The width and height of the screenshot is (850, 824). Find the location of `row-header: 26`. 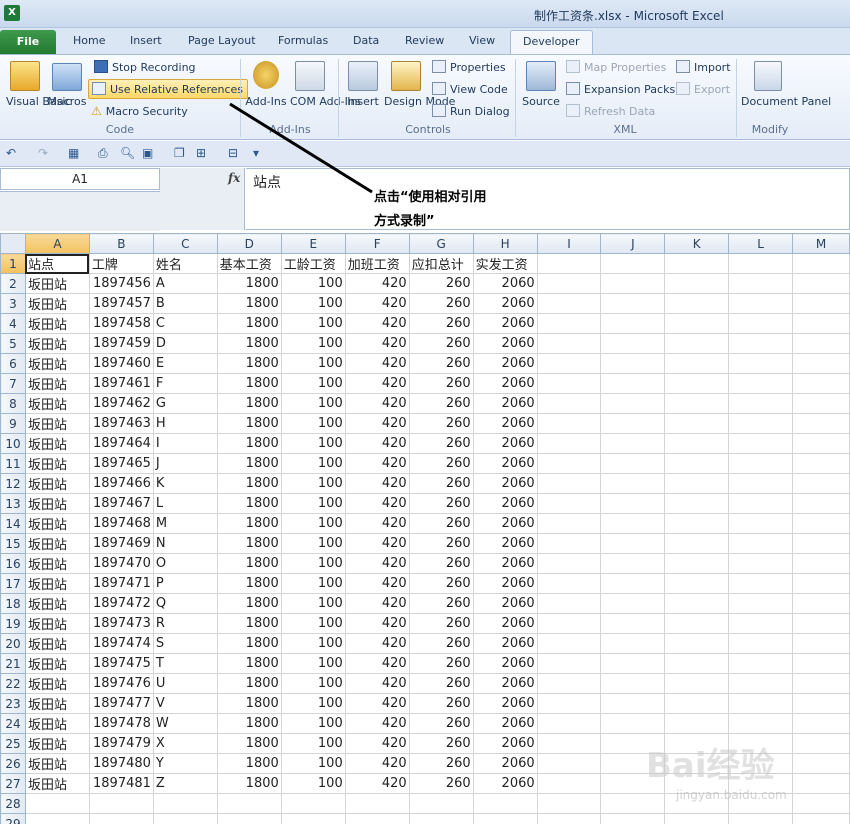

row-header: 26 is located at coordinates (13, 763).